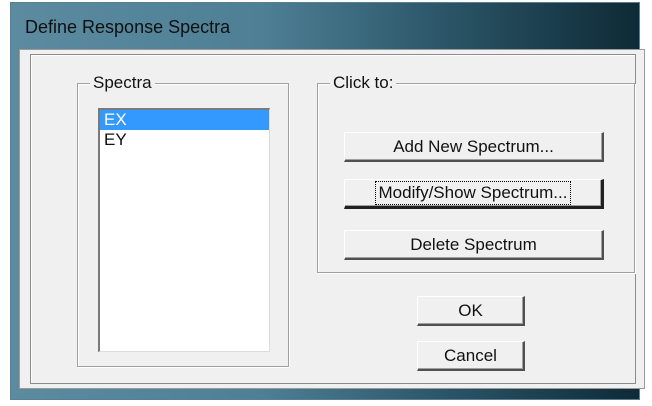 Image resolution: width=652 pixels, height=406 pixels. I want to click on spectra-group-label: Spectra, so click(122, 83).